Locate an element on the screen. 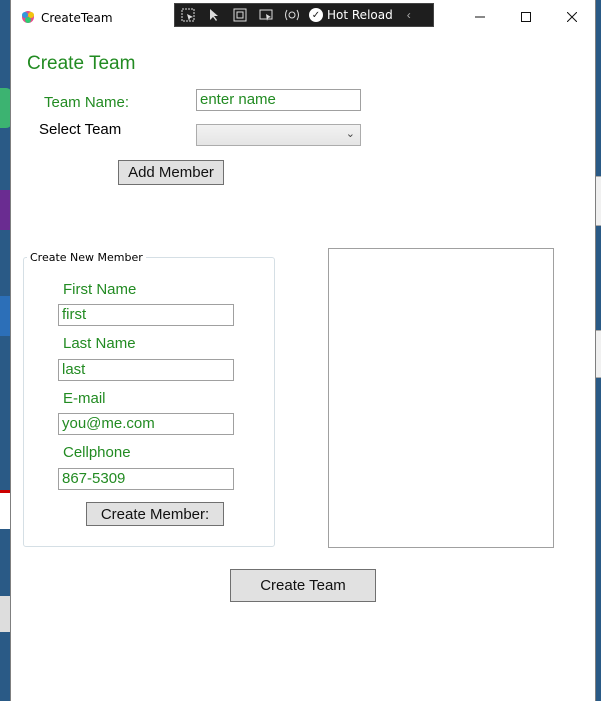 Image resolution: width=601 pixels, height=701 pixels. team-name-input: enter name is located at coordinates (278, 100).